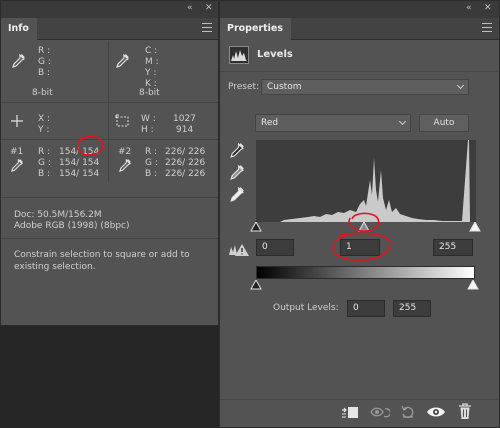  What do you see at coordinates (148, 119) in the screenshot?
I see `w-label: W :` at bounding box center [148, 119].